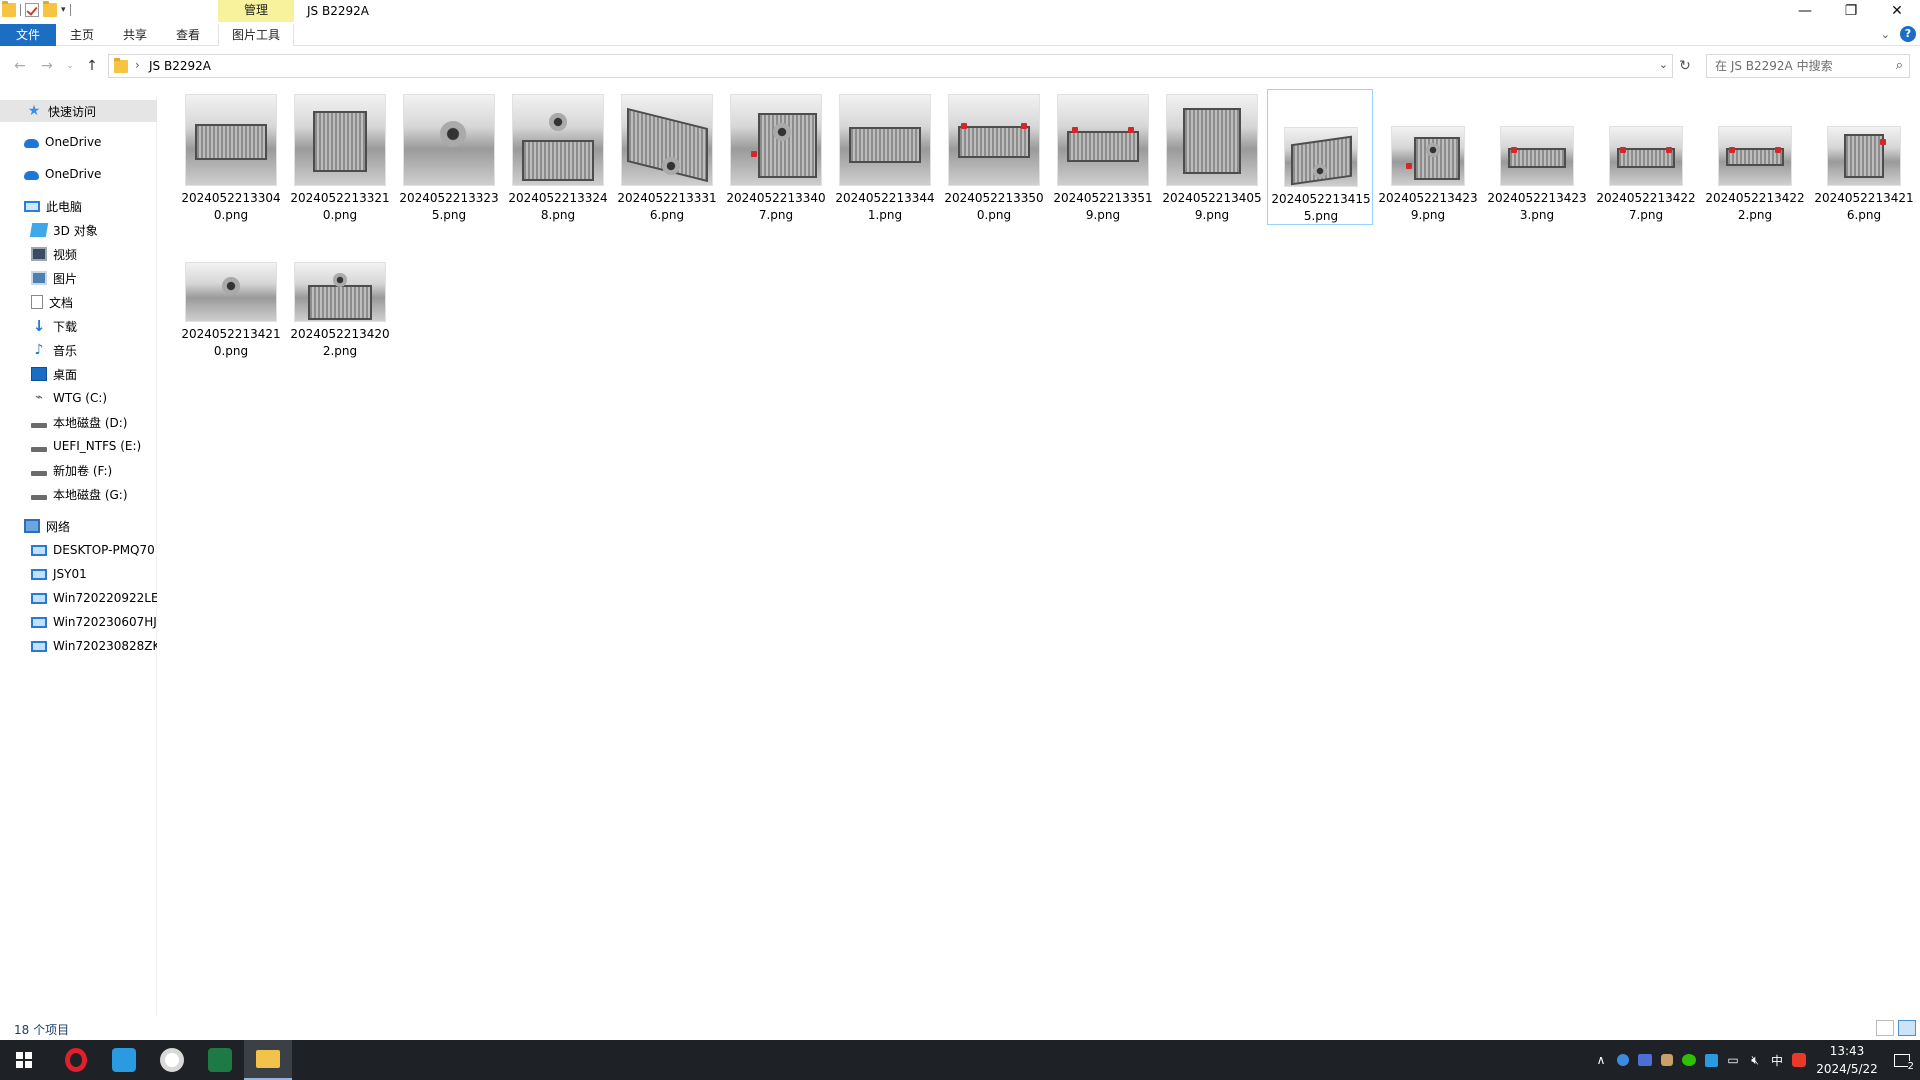 The width and height of the screenshot is (1920, 1080). Describe the element at coordinates (63, 10) in the screenshot. I see `customize-toolbar-chevron-icon: ▾` at that location.